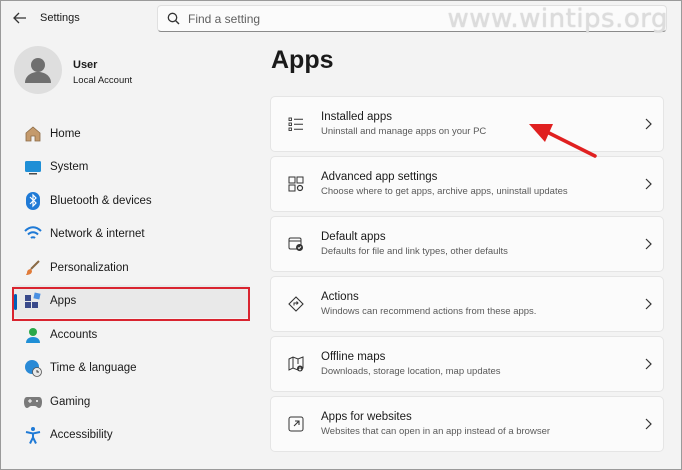 This screenshot has width=682, height=470. What do you see at coordinates (101, 200) in the screenshot?
I see `sidebar-item-label: Bluetooth & devices` at bounding box center [101, 200].